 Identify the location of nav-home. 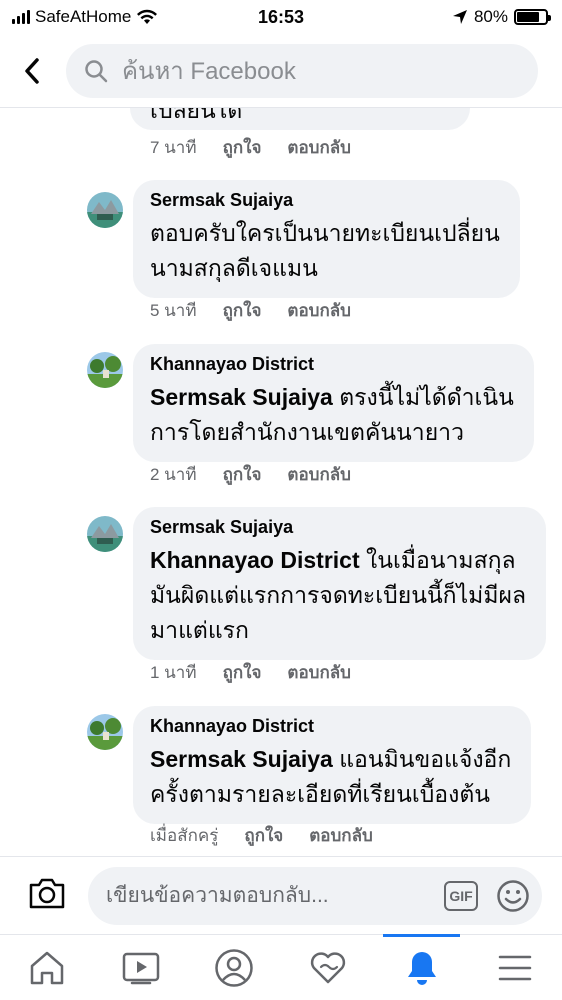
(47, 967).